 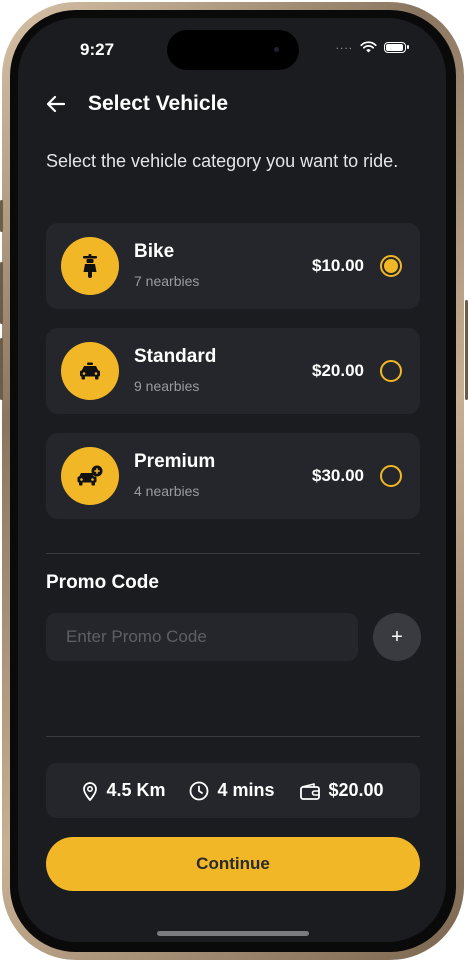 I want to click on vehicle-name: Standard, so click(x=175, y=356).